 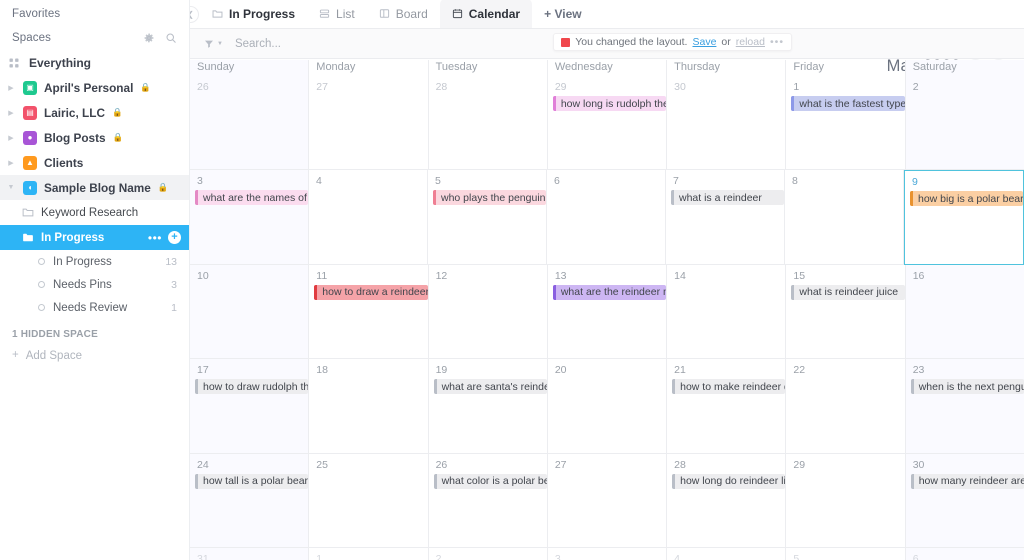 I want to click on calendar-day-cell: 7 what is a reindeer, so click(x=725, y=217).